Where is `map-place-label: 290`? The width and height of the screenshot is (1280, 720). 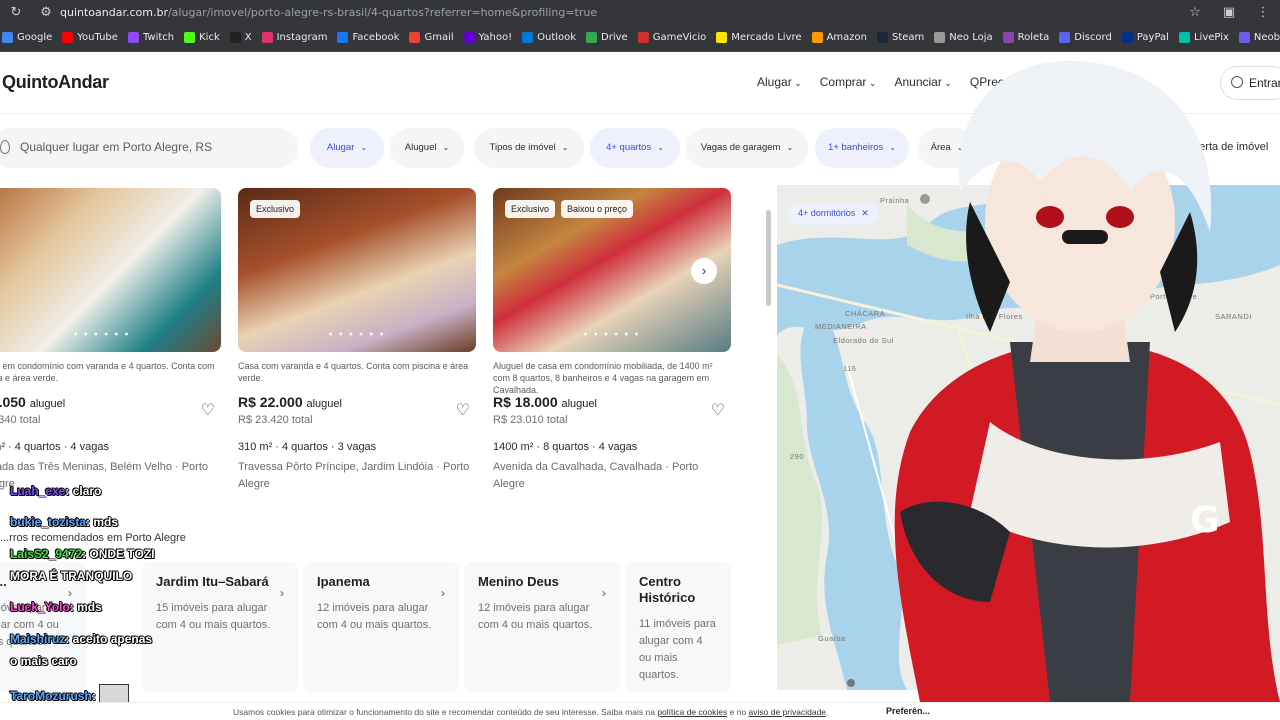
map-place-label: 290 is located at coordinates (797, 456).